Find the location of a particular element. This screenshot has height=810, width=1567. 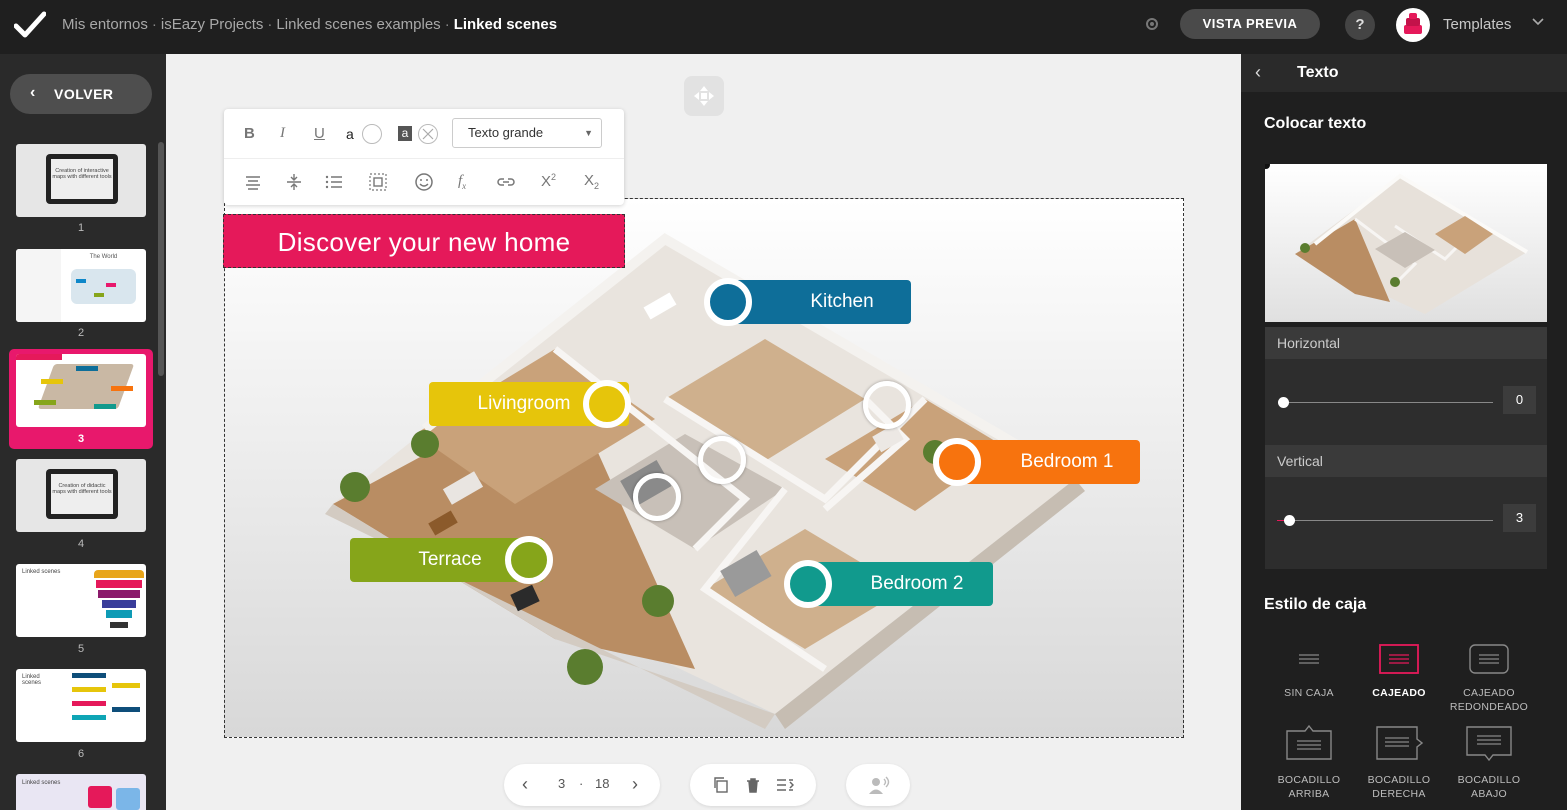

list-icon is located at coordinates (334, 182).